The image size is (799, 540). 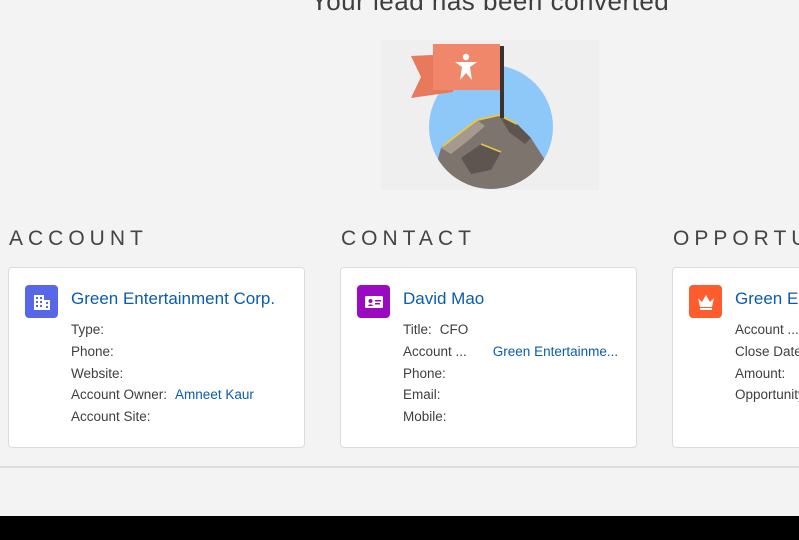 I want to click on contact-section-title: CONTACT, so click(x=408, y=238).